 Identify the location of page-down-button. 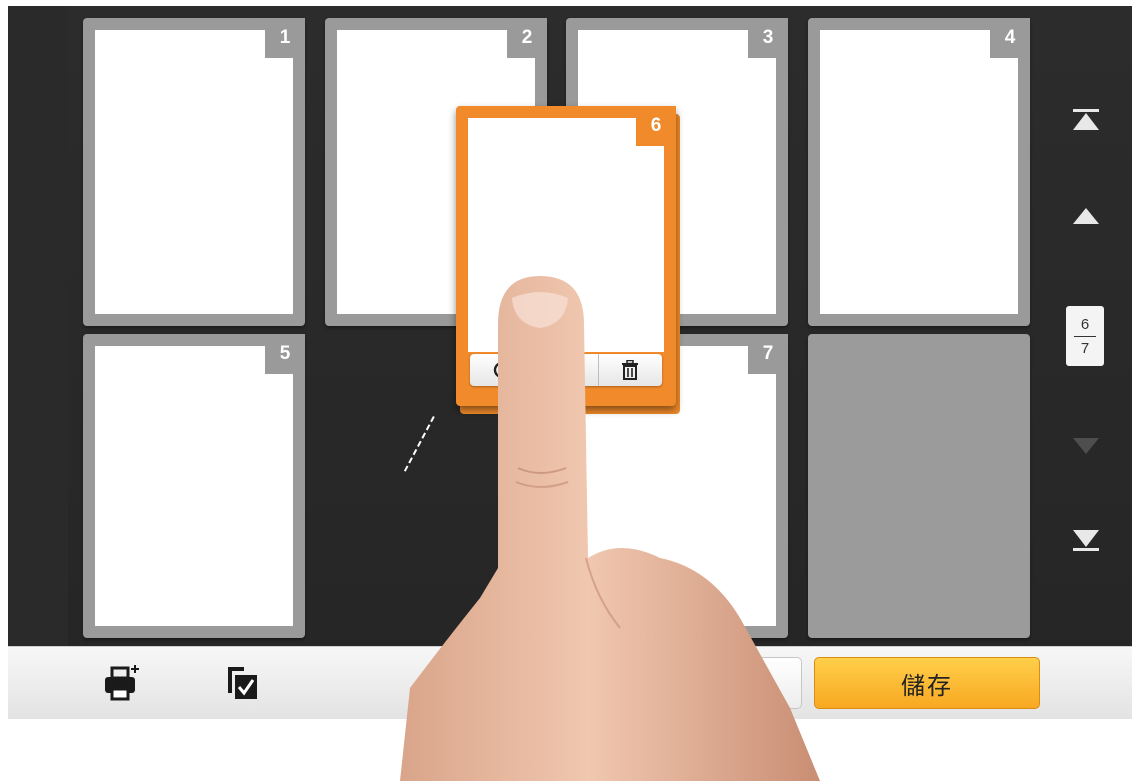
(1086, 446).